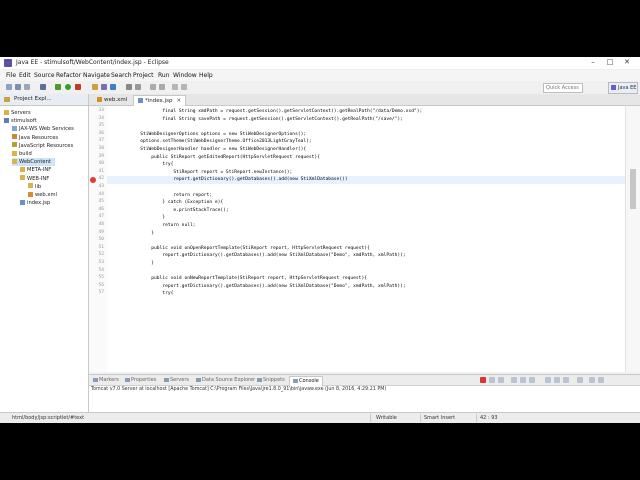  I want to click on tree-item: WEB-INF, so click(34, 179).